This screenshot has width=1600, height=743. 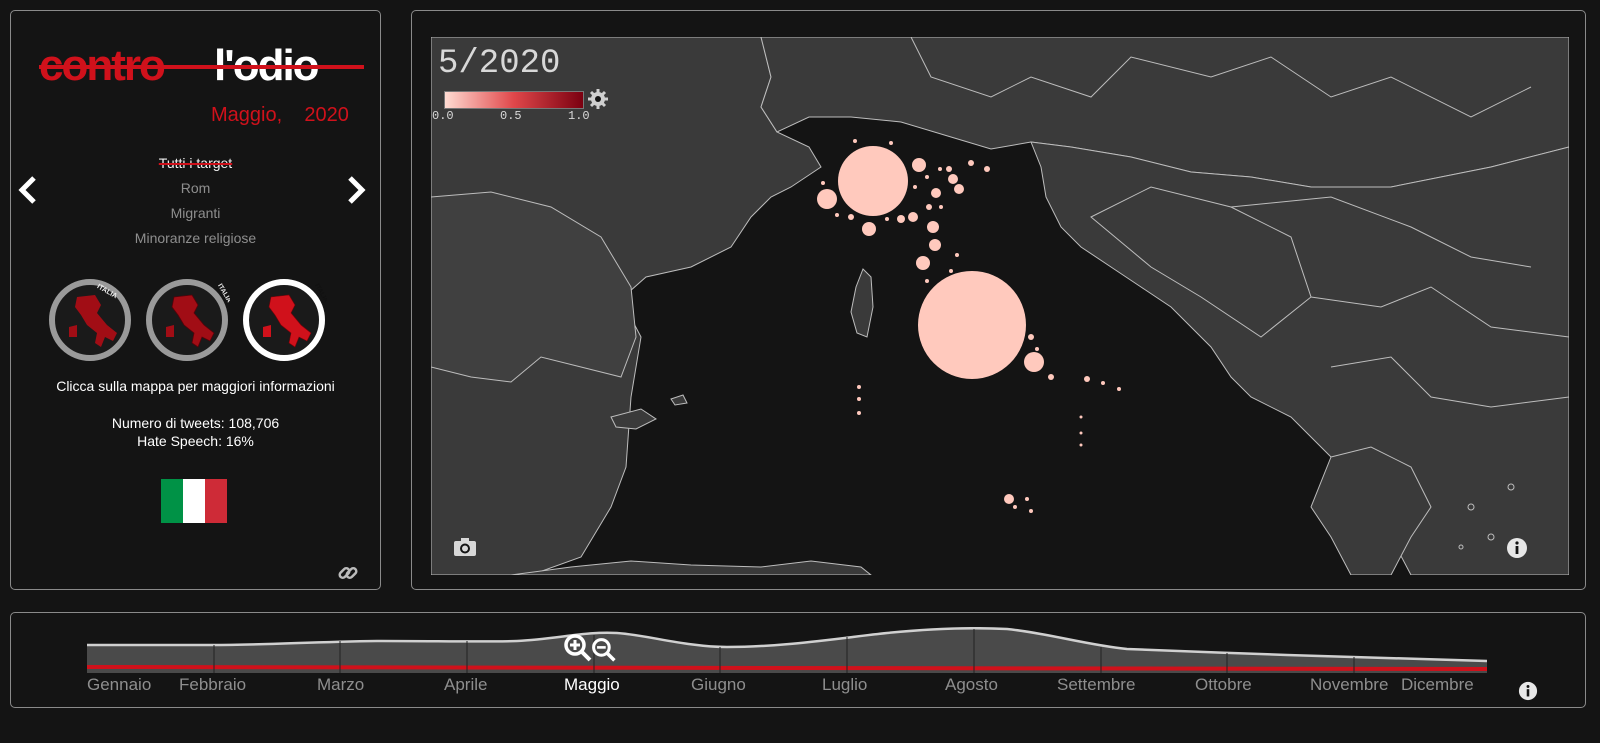 What do you see at coordinates (1437, 685) in the screenshot?
I see `month-dicembre: Dicembre` at bounding box center [1437, 685].